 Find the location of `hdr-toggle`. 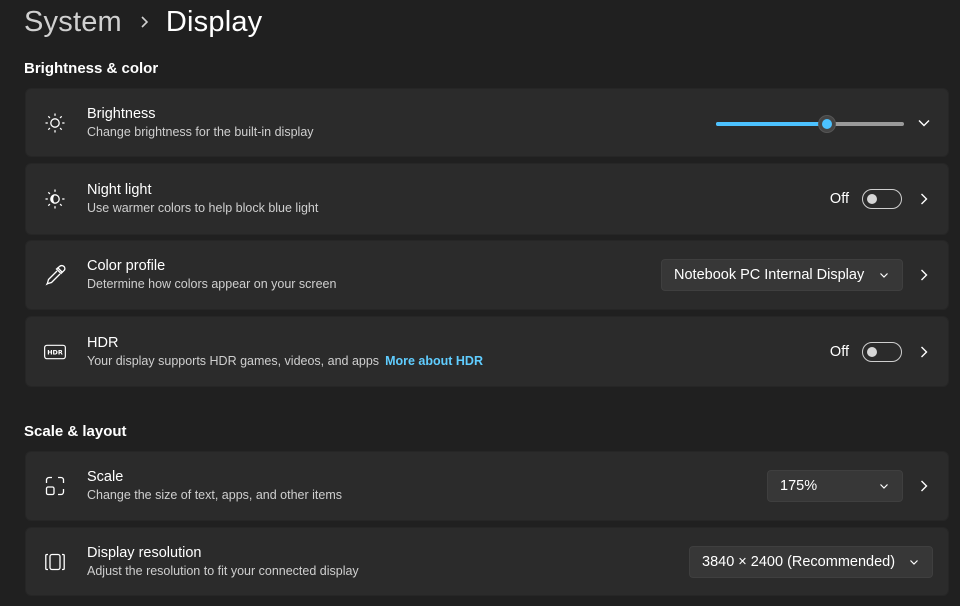

hdr-toggle is located at coordinates (882, 351).